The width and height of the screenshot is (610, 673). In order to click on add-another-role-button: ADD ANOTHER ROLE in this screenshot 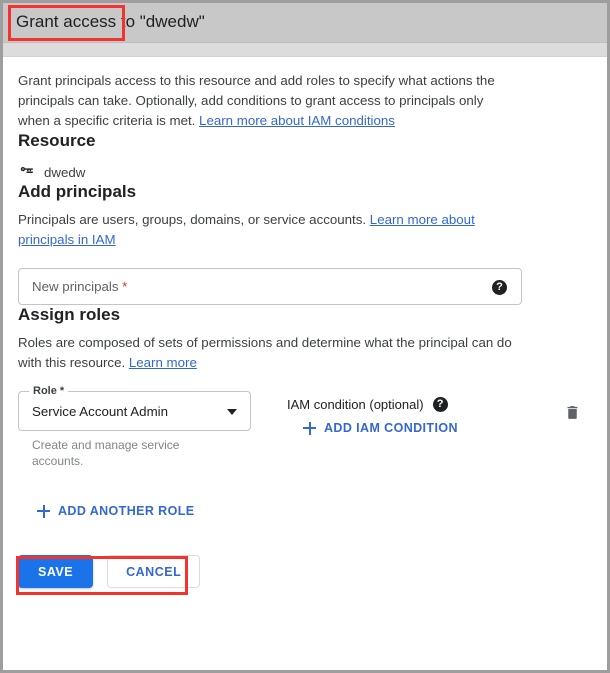, I will do `click(116, 511)`.